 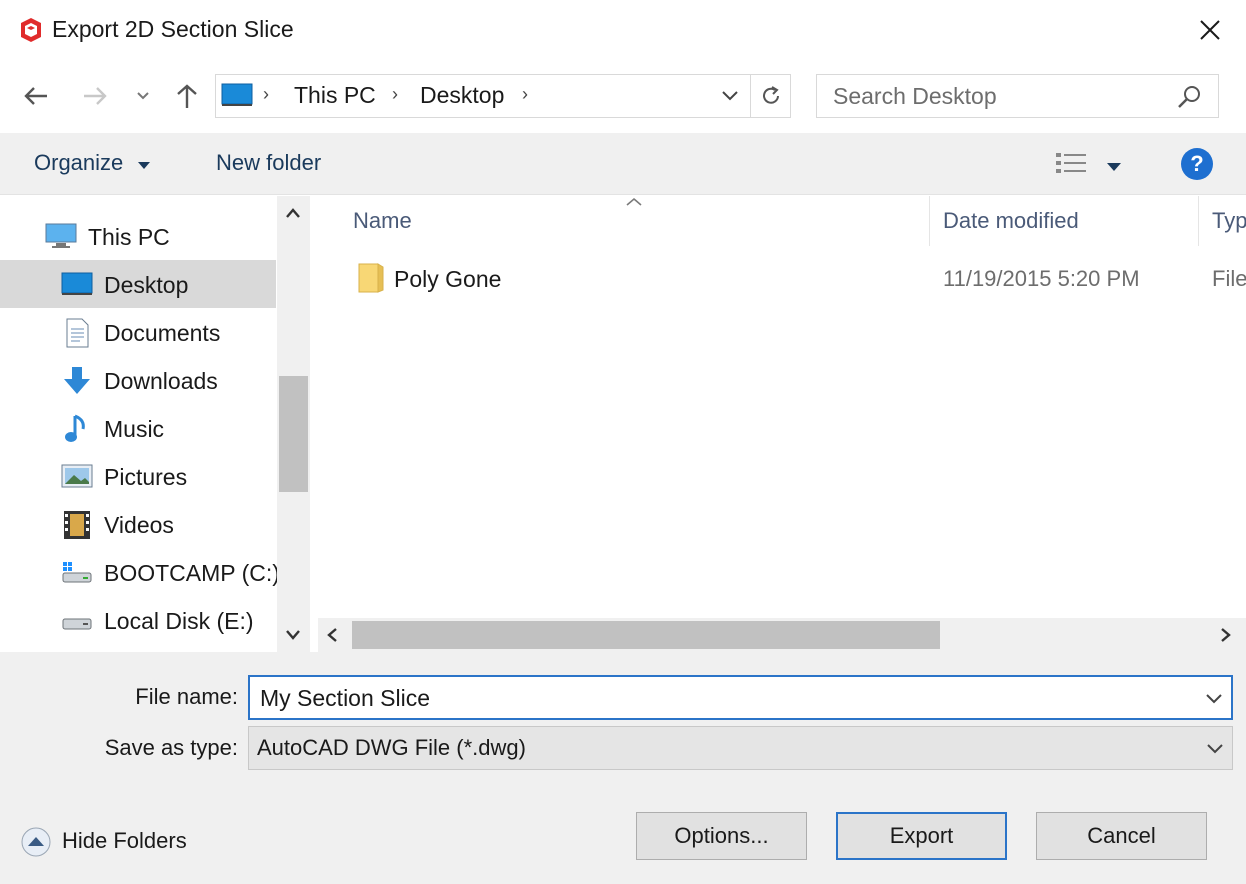 What do you see at coordinates (448, 279) in the screenshot?
I see `file-name: Poly Gone` at bounding box center [448, 279].